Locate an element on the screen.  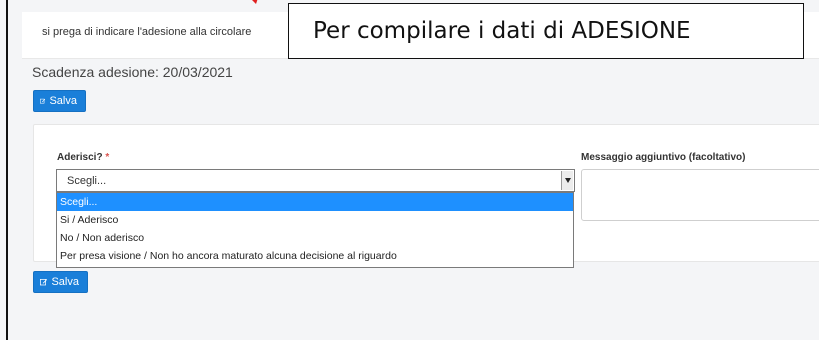
message-label: Messaggio aggiuntivo (facoltativo) is located at coordinates (663, 157).